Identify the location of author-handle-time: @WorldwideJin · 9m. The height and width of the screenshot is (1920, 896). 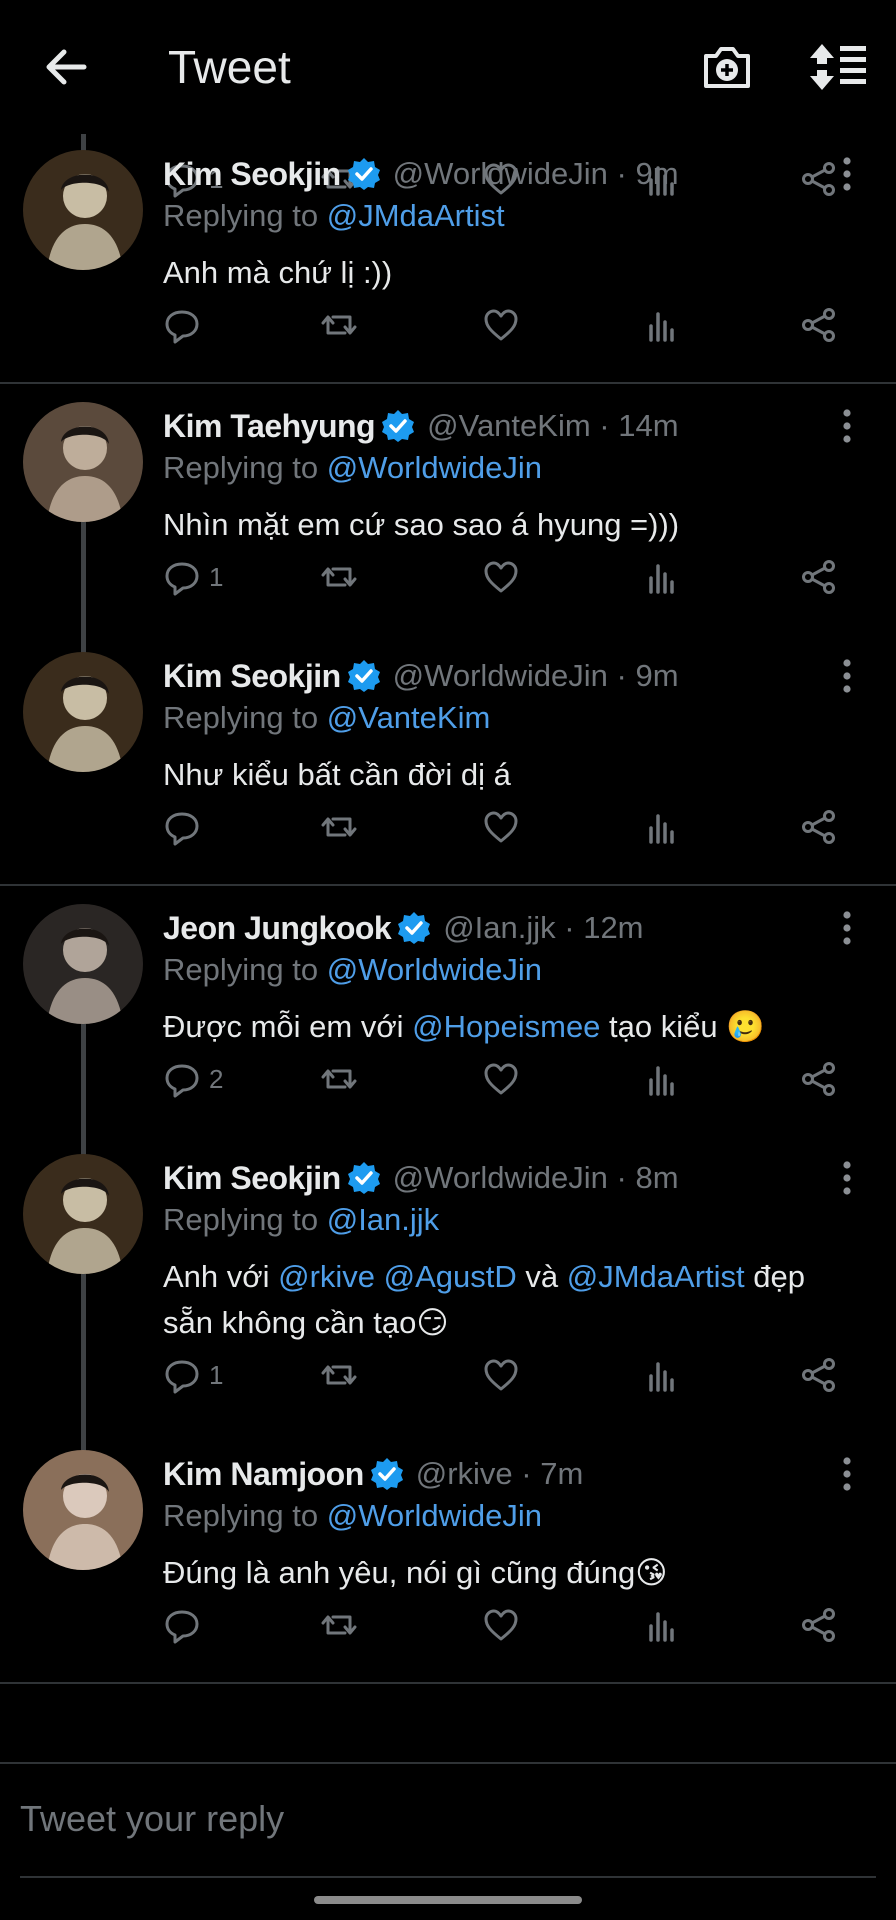
(535, 173).